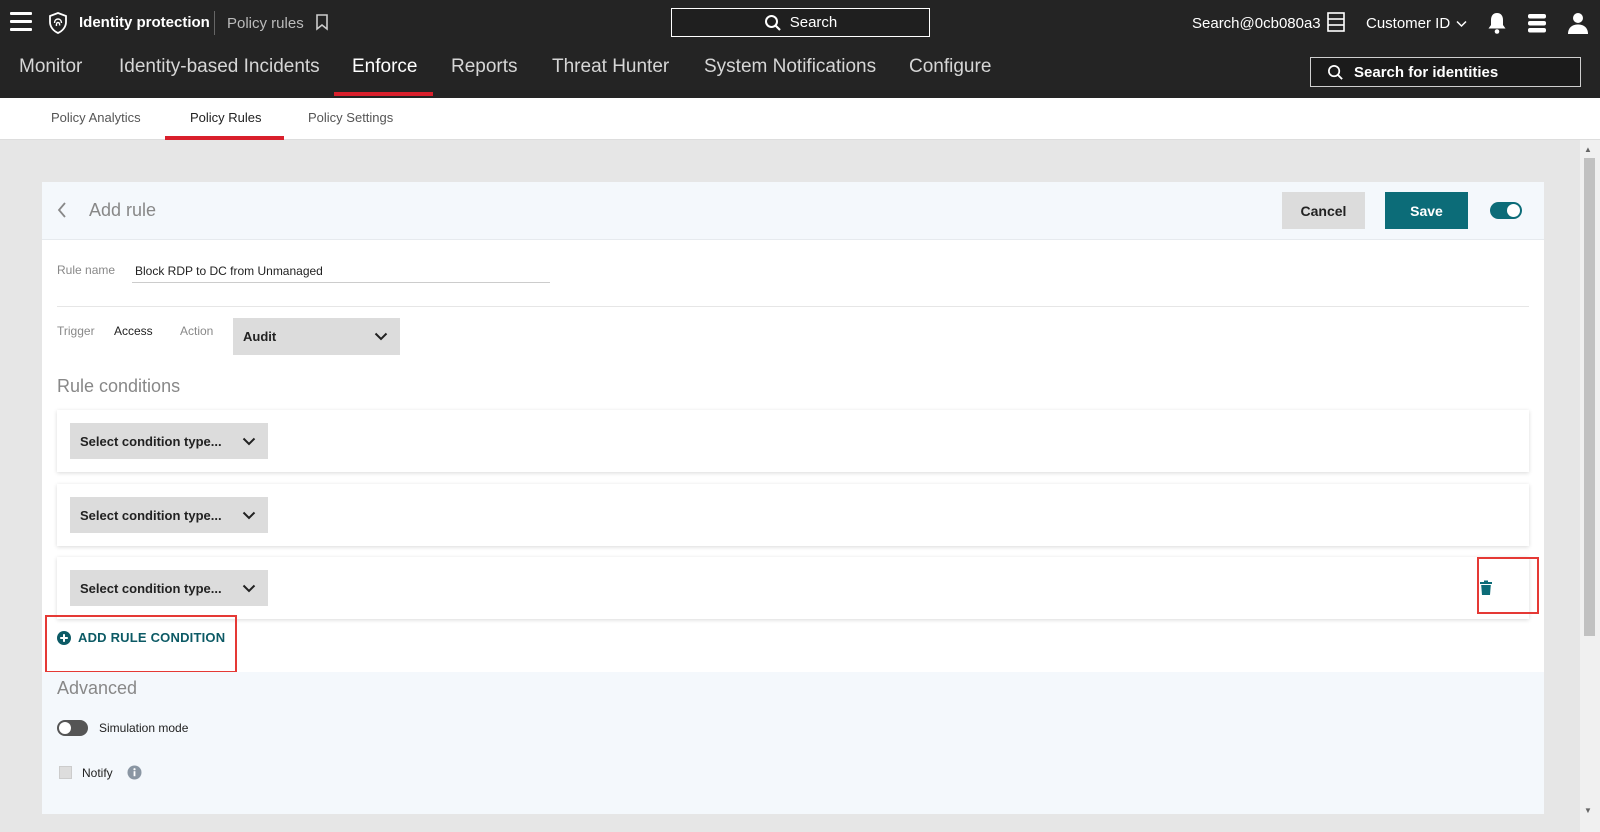  Describe the element at coordinates (1426, 210) in the screenshot. I see `save-button: Save` at that location.